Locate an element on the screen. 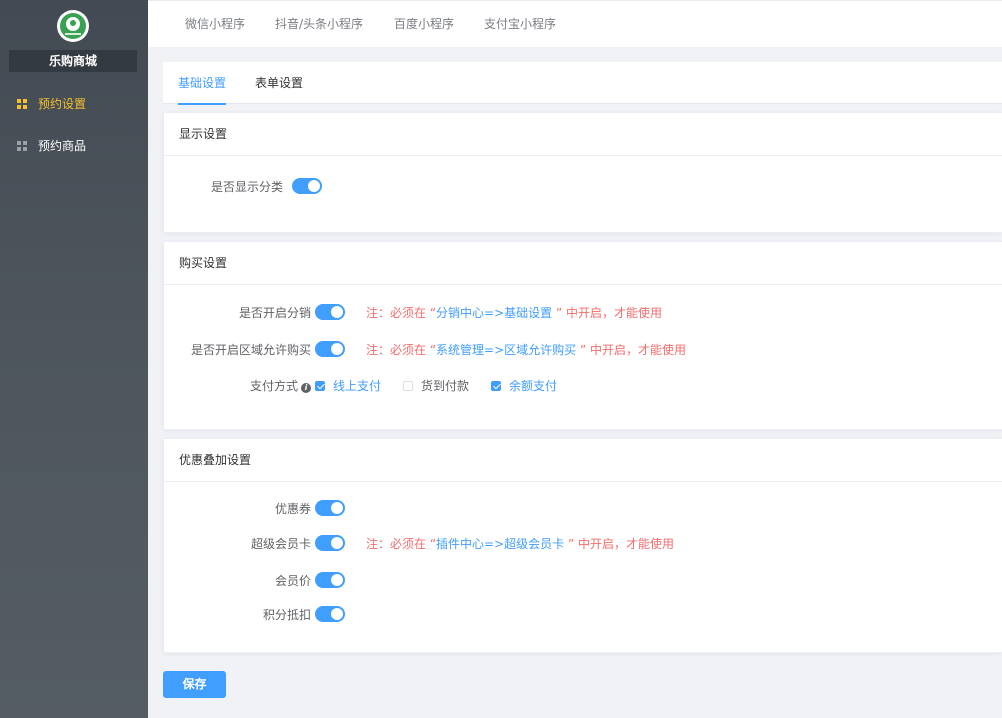  store-logo is located at coordinates (73, 26).